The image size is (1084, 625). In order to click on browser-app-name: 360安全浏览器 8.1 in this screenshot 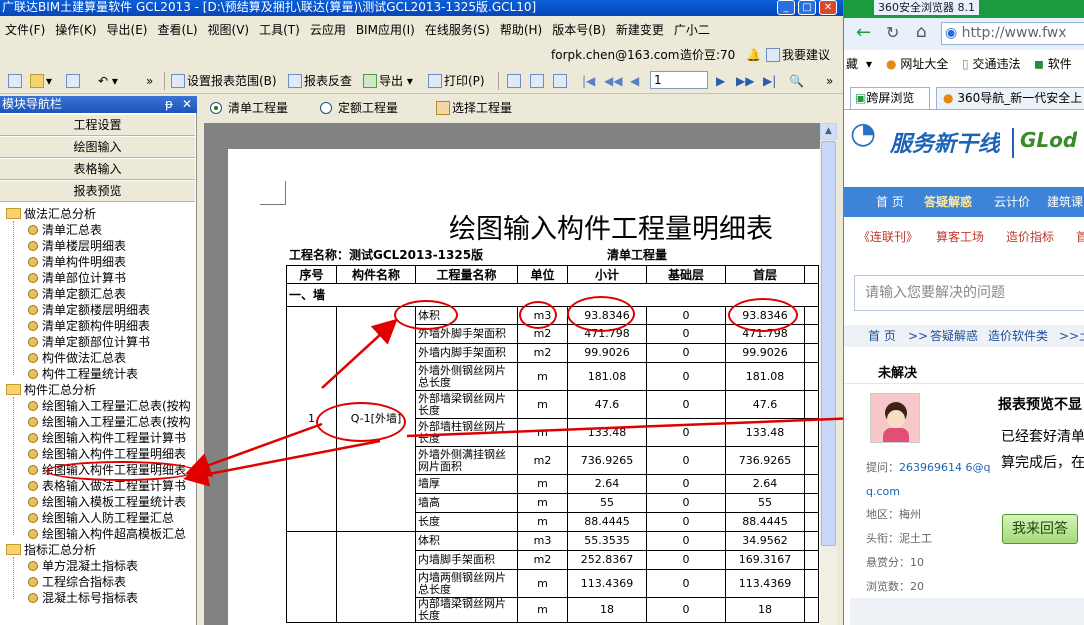, I will do `click(926, 7)`.